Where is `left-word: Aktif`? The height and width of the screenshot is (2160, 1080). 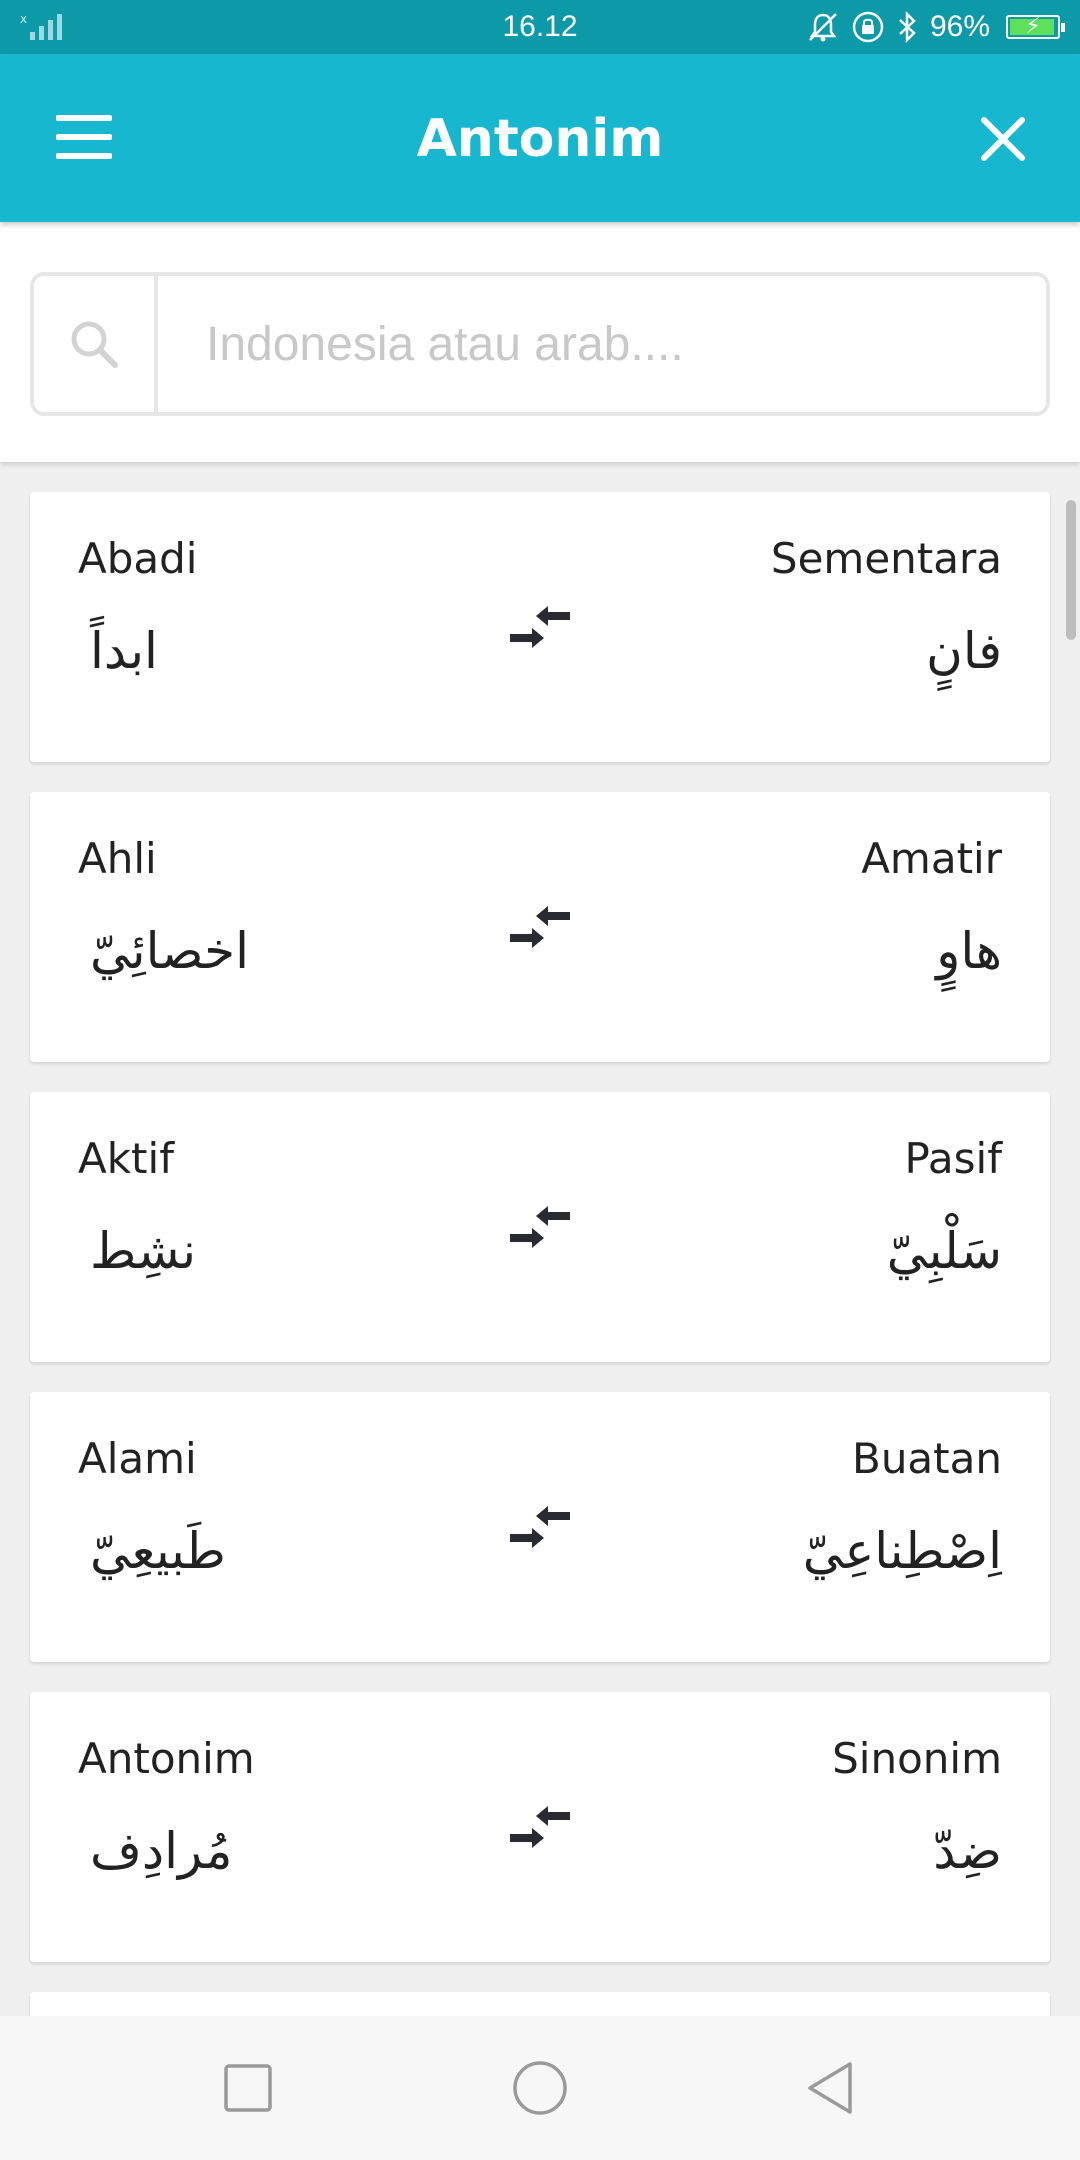
left-word: Aktif is located at coordinates (126, 1158).